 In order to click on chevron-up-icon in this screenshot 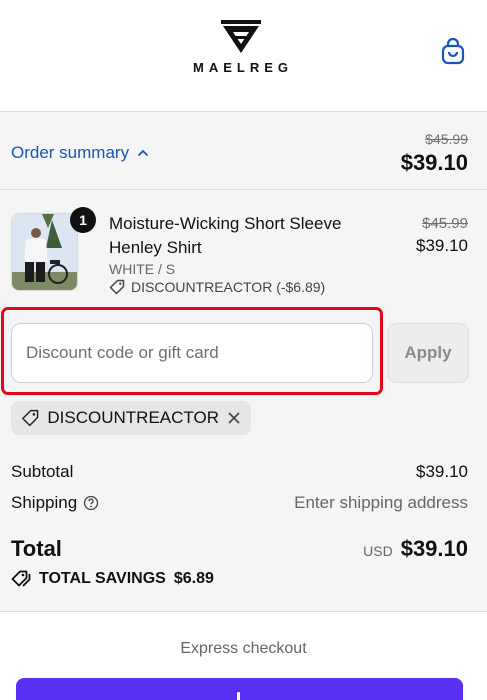, I will do `click(143, 153)`.